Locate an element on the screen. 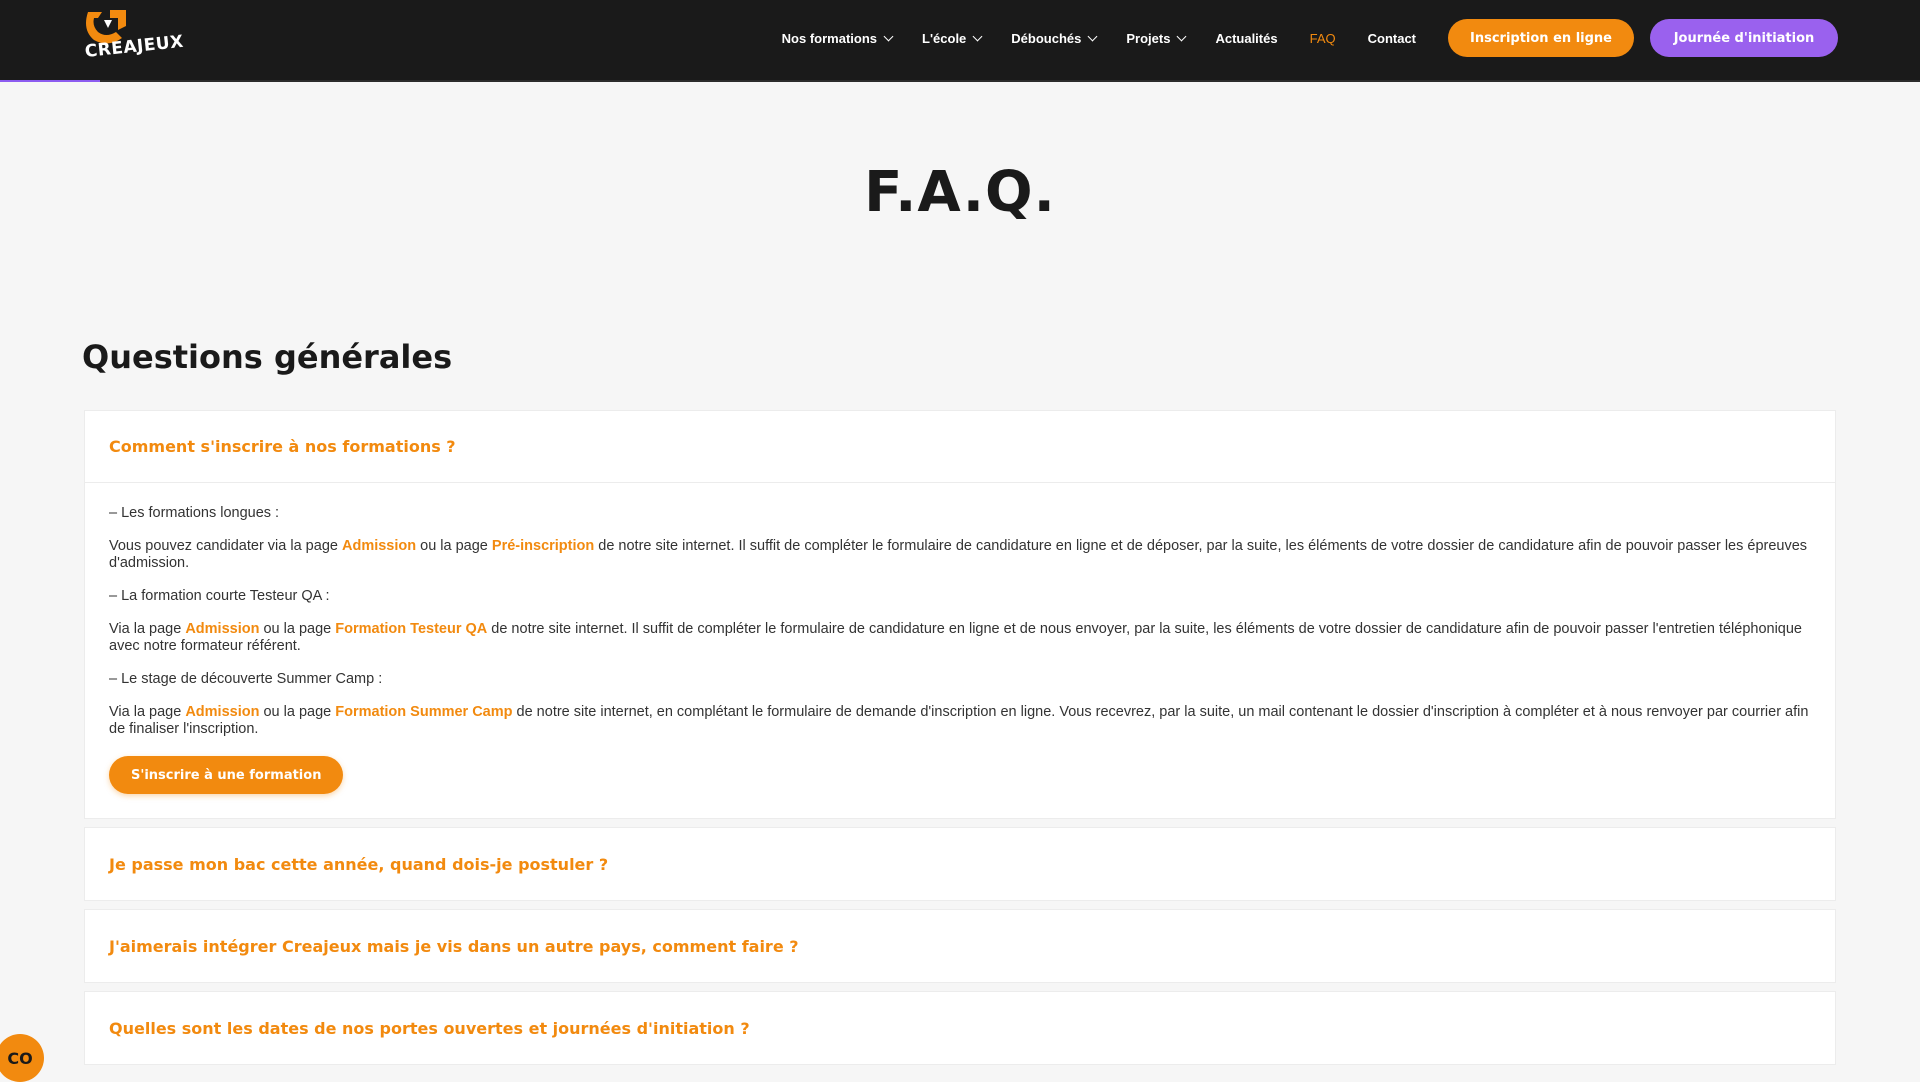  header-accent-line is located at coordinates (50, 81).